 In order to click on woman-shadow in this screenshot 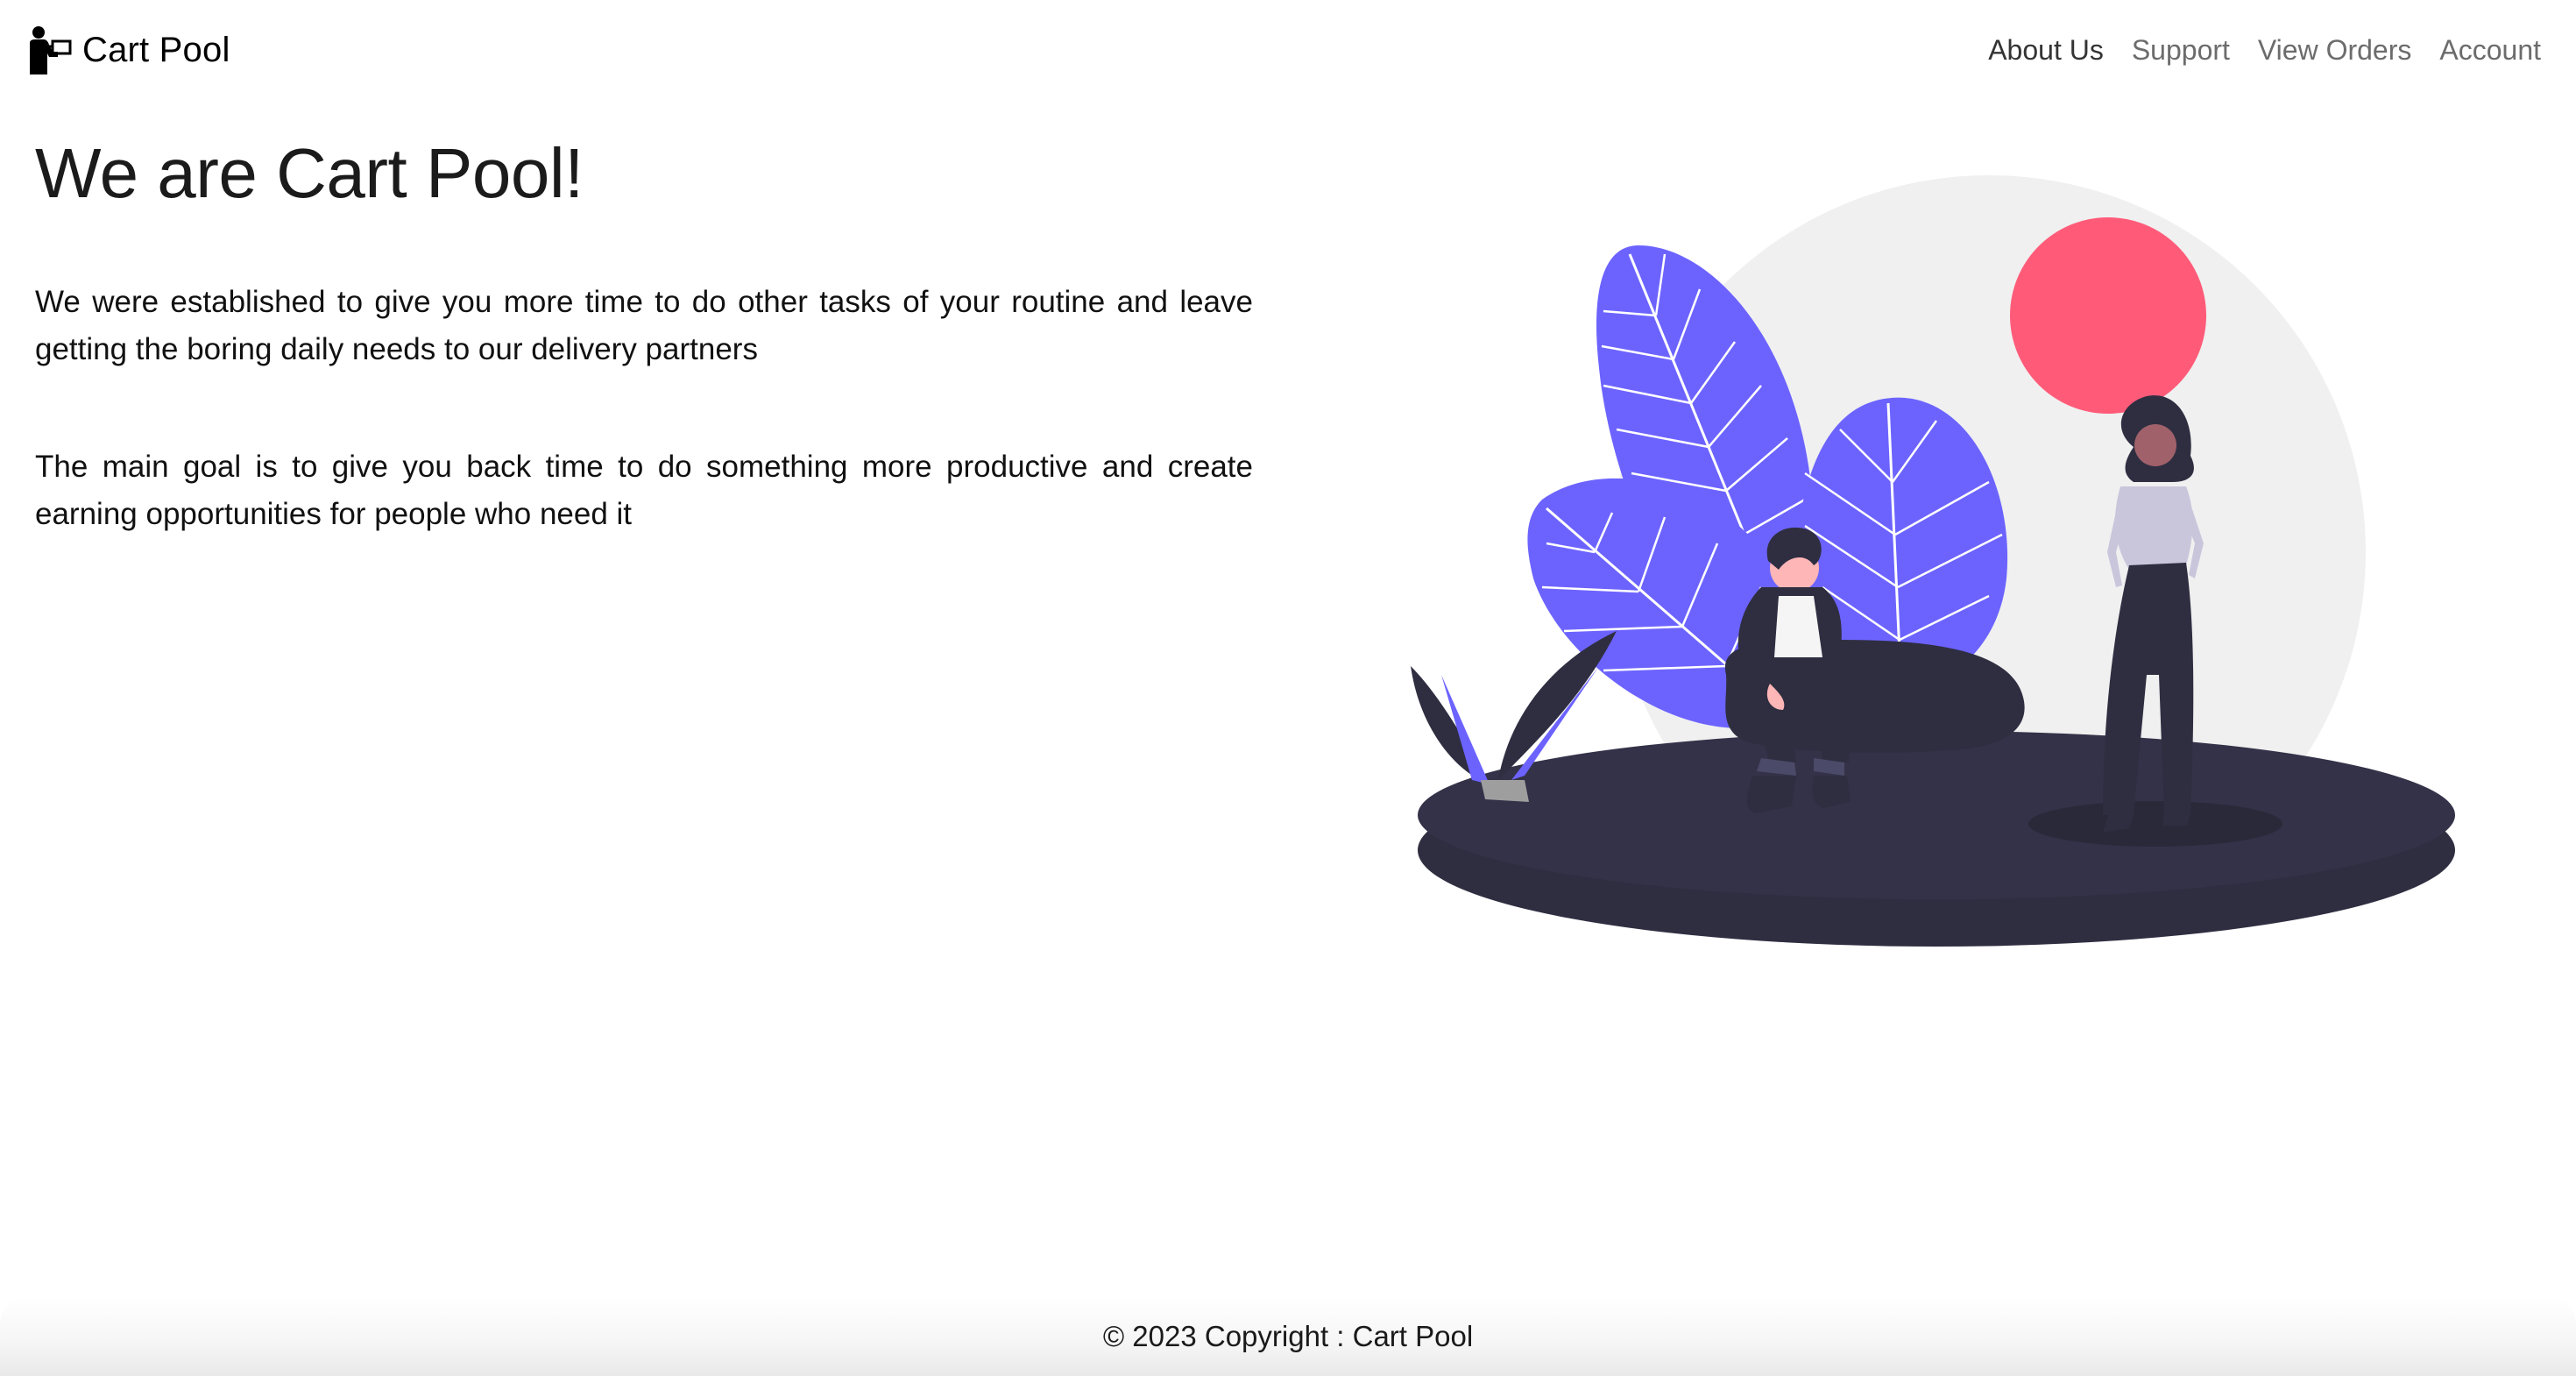, I will do `click(2155, 824)`.